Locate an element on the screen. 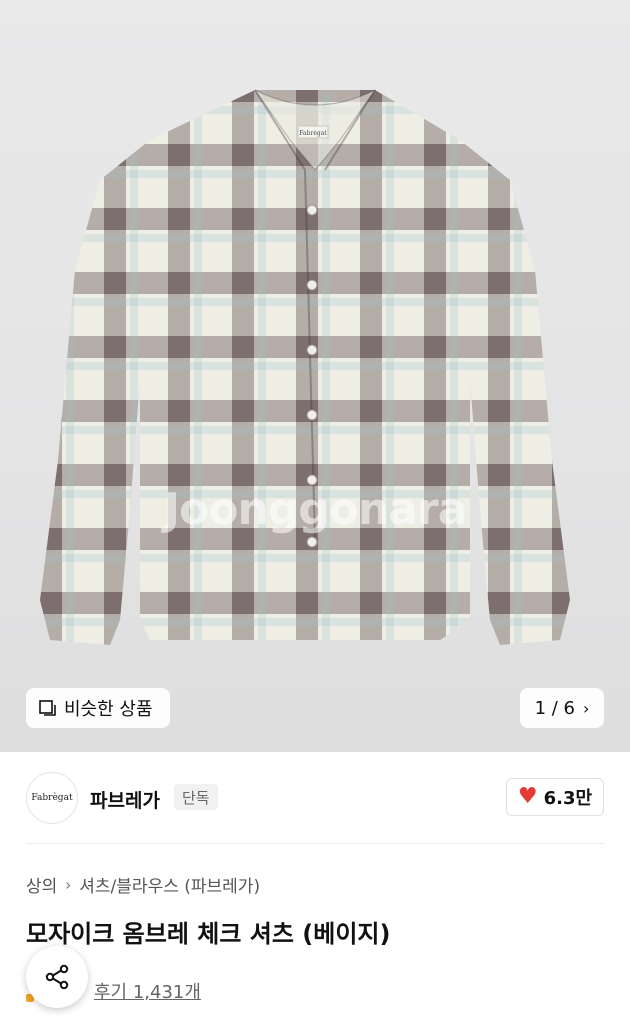 The image size is (630, 1024). image-pagination-button: 1 / 6 › is located at coordinates (562, 708).